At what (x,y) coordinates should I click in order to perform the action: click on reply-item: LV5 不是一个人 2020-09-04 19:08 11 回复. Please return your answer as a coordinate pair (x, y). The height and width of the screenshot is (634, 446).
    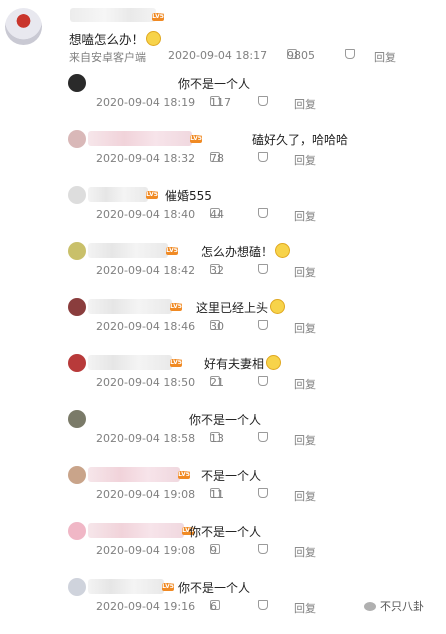
    Looking at the image, I should click on (223, 494).